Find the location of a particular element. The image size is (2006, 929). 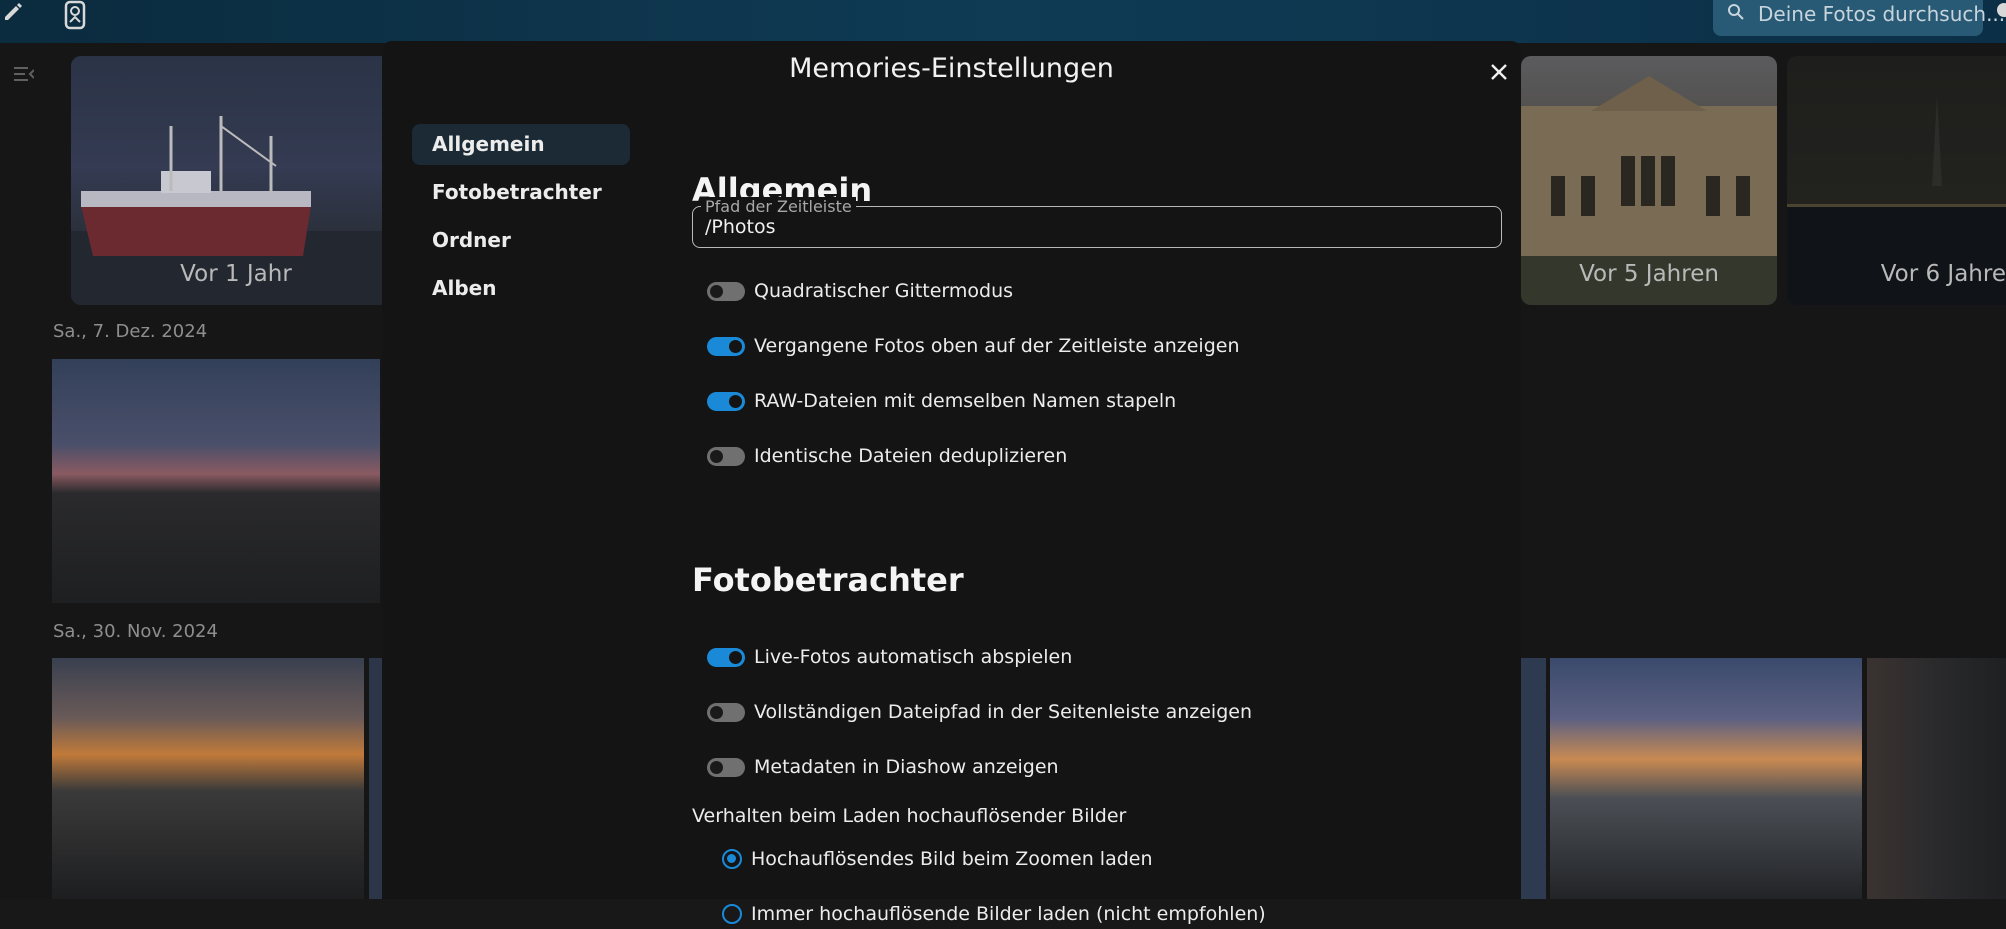

memories-logo-icon is located at coordinates (75, 16).